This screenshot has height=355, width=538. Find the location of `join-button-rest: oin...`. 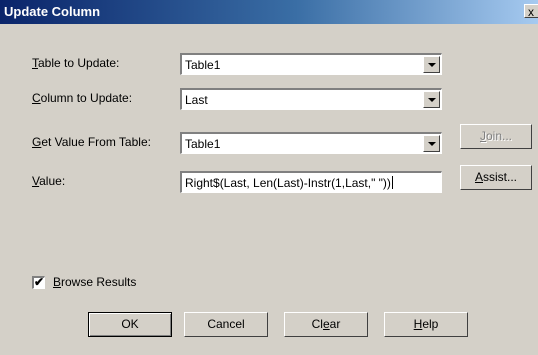

join-button-rest: oin... is located at coordinates (498, 136).